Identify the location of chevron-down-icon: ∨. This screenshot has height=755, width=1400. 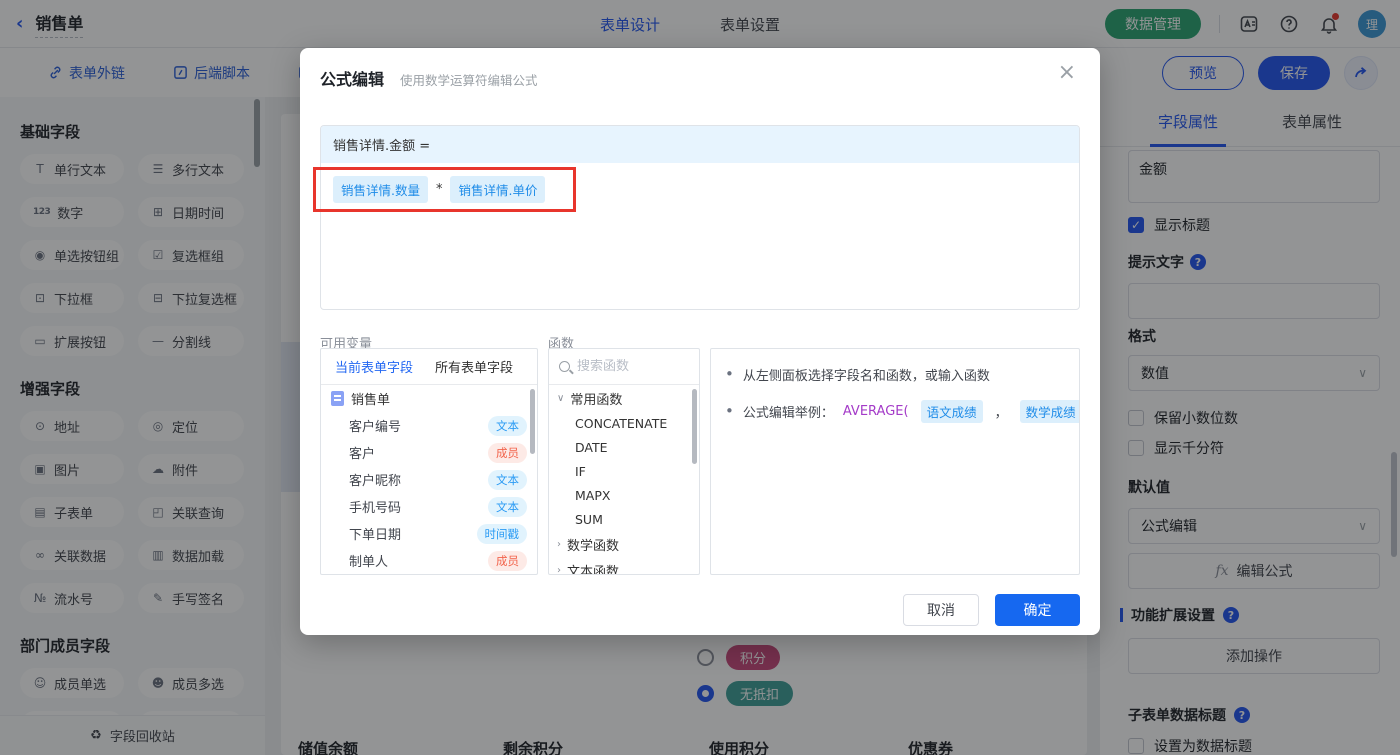
(561, 398).